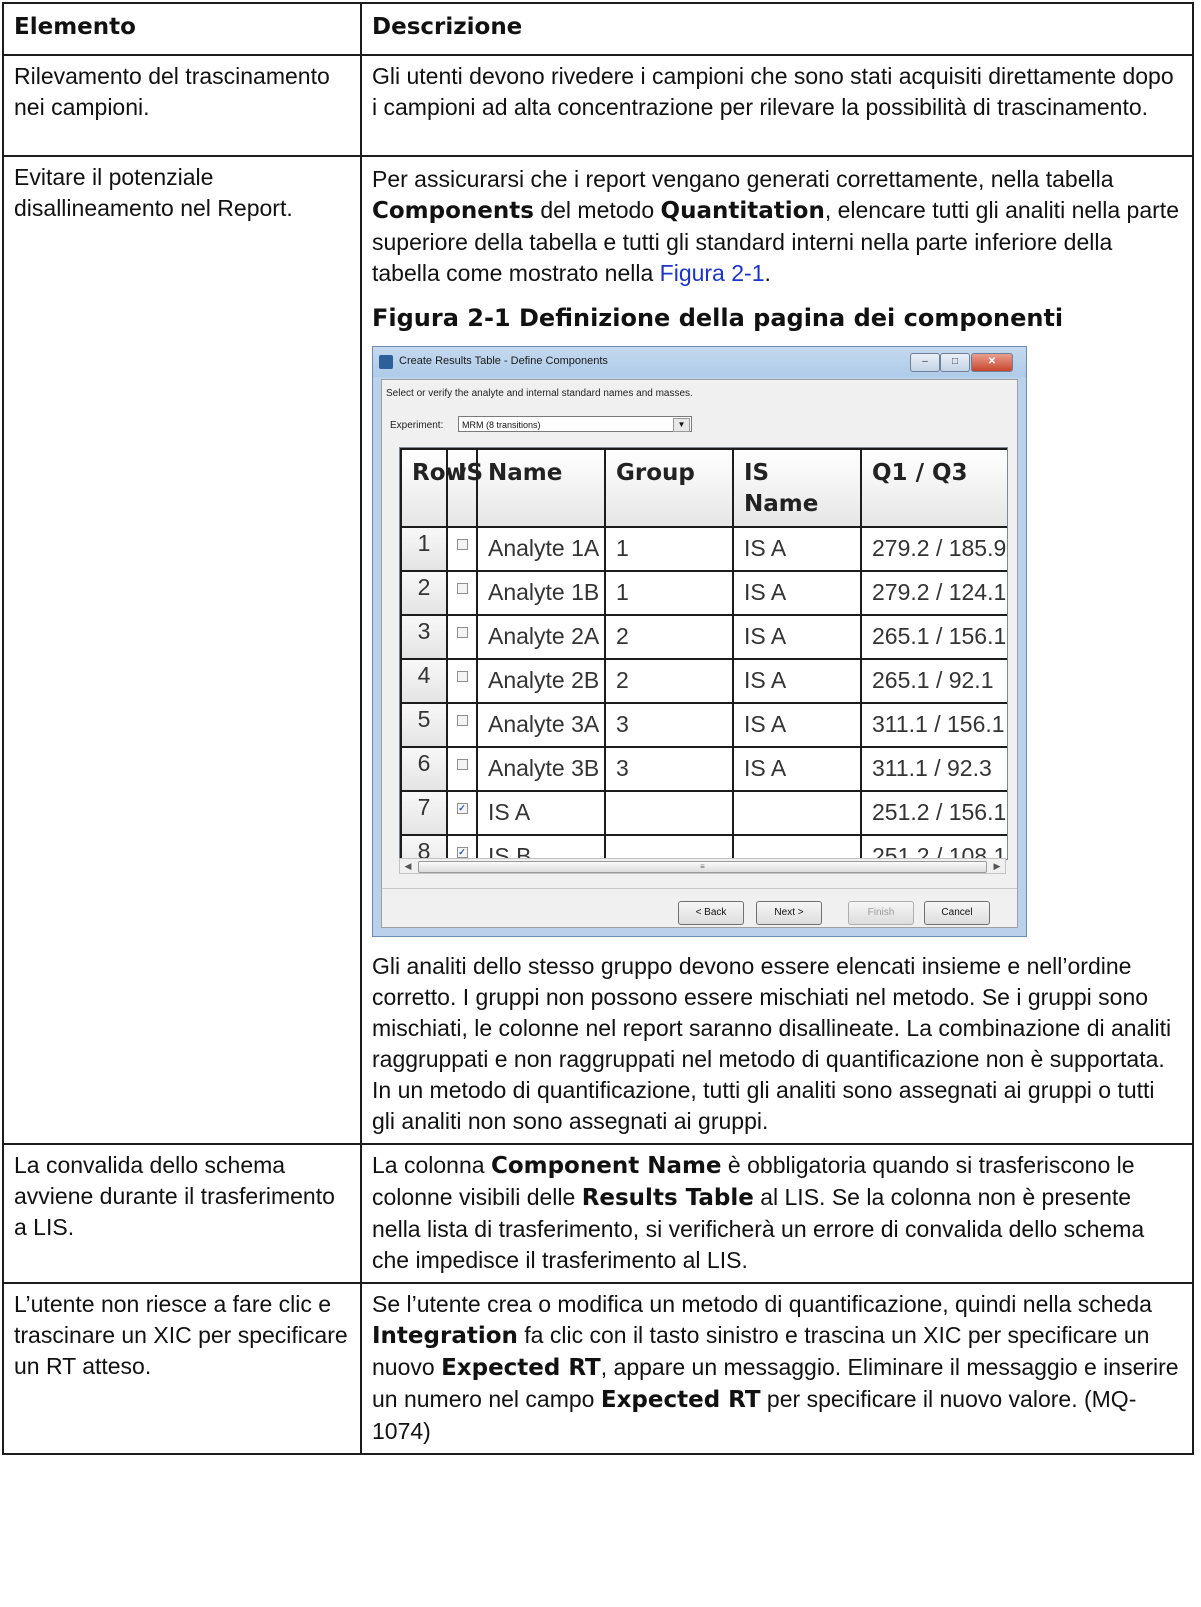  Describe the element at coordinates (541, 725) in the screenshot. I see `name-cell: Analyte 3A` at that location.